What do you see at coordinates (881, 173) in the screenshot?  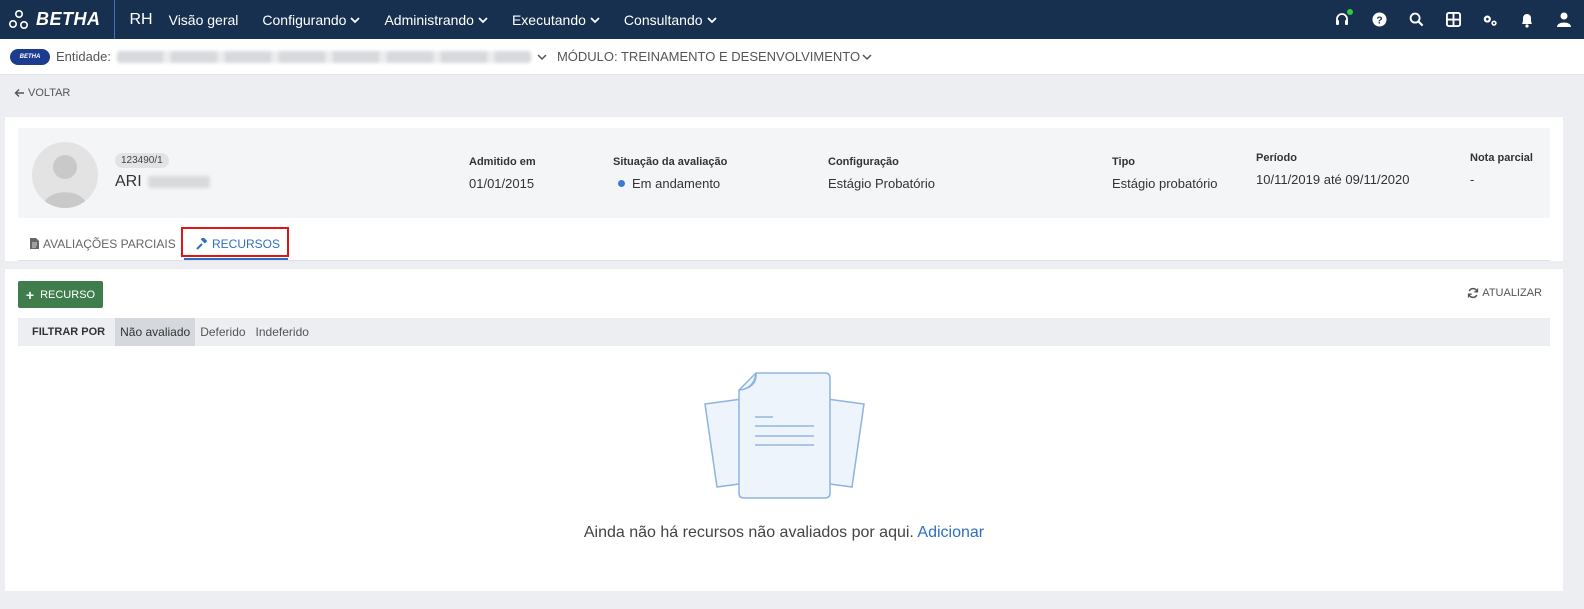 I see `config-block: Configuração Estágio Probatório` at bounding box center [881, 173].